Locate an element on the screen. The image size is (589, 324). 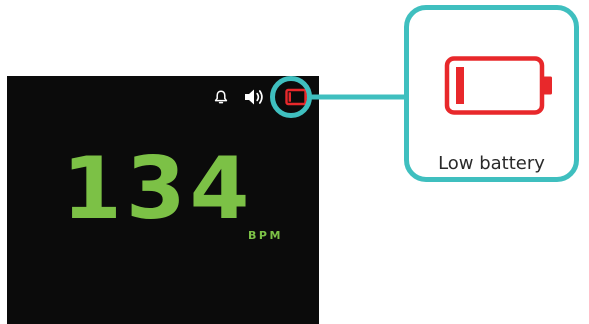
bell-icon is located at coordinates (221, 97).